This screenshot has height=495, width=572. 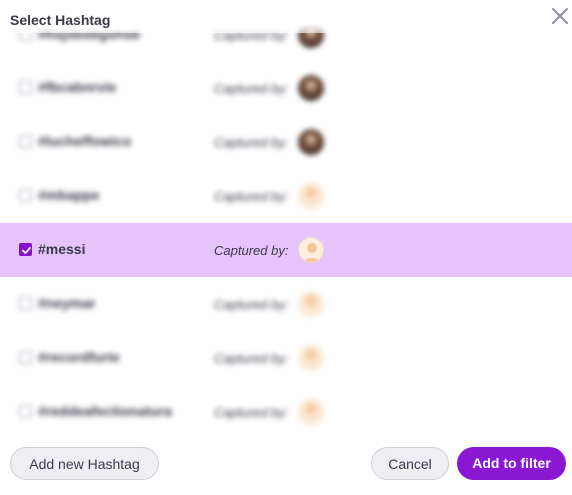 I want to click on hashtag-row: #recordfurie Captured by:, so click(x=286, y=358).